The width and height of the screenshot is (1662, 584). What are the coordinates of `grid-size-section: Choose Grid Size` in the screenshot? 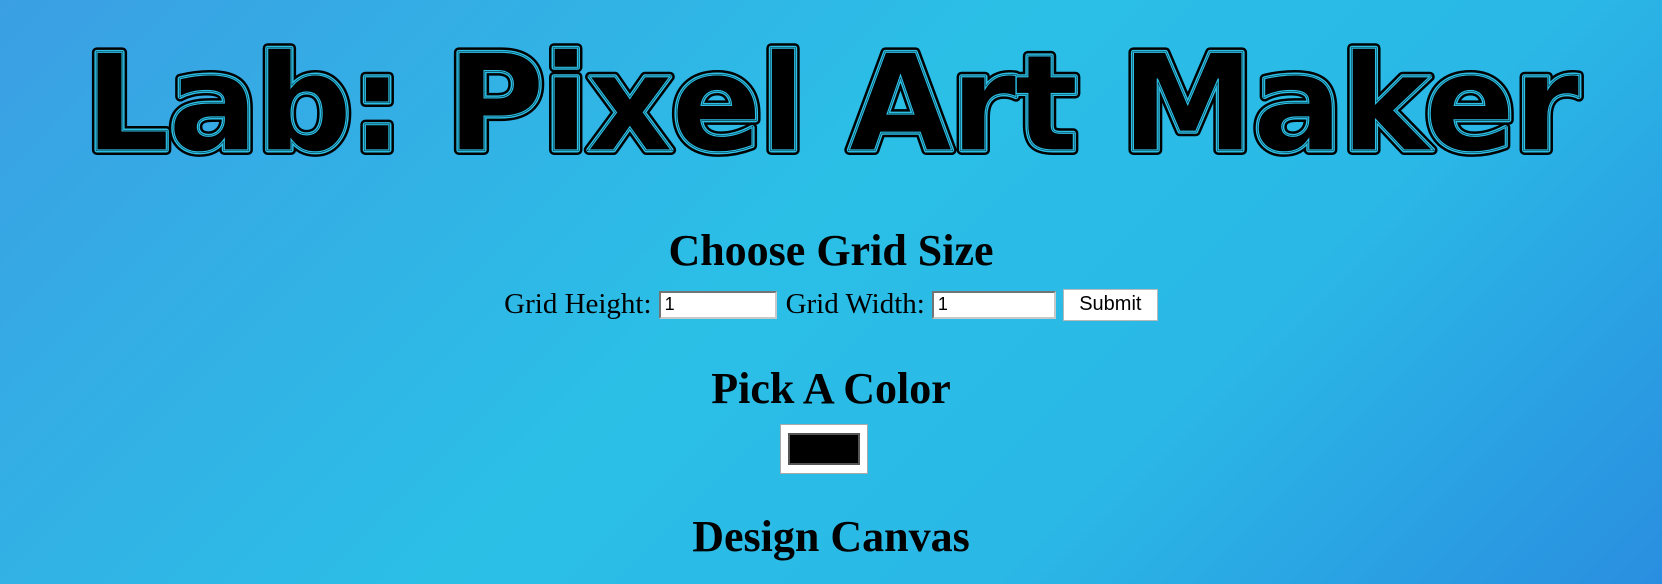 It's located at (831, 251).